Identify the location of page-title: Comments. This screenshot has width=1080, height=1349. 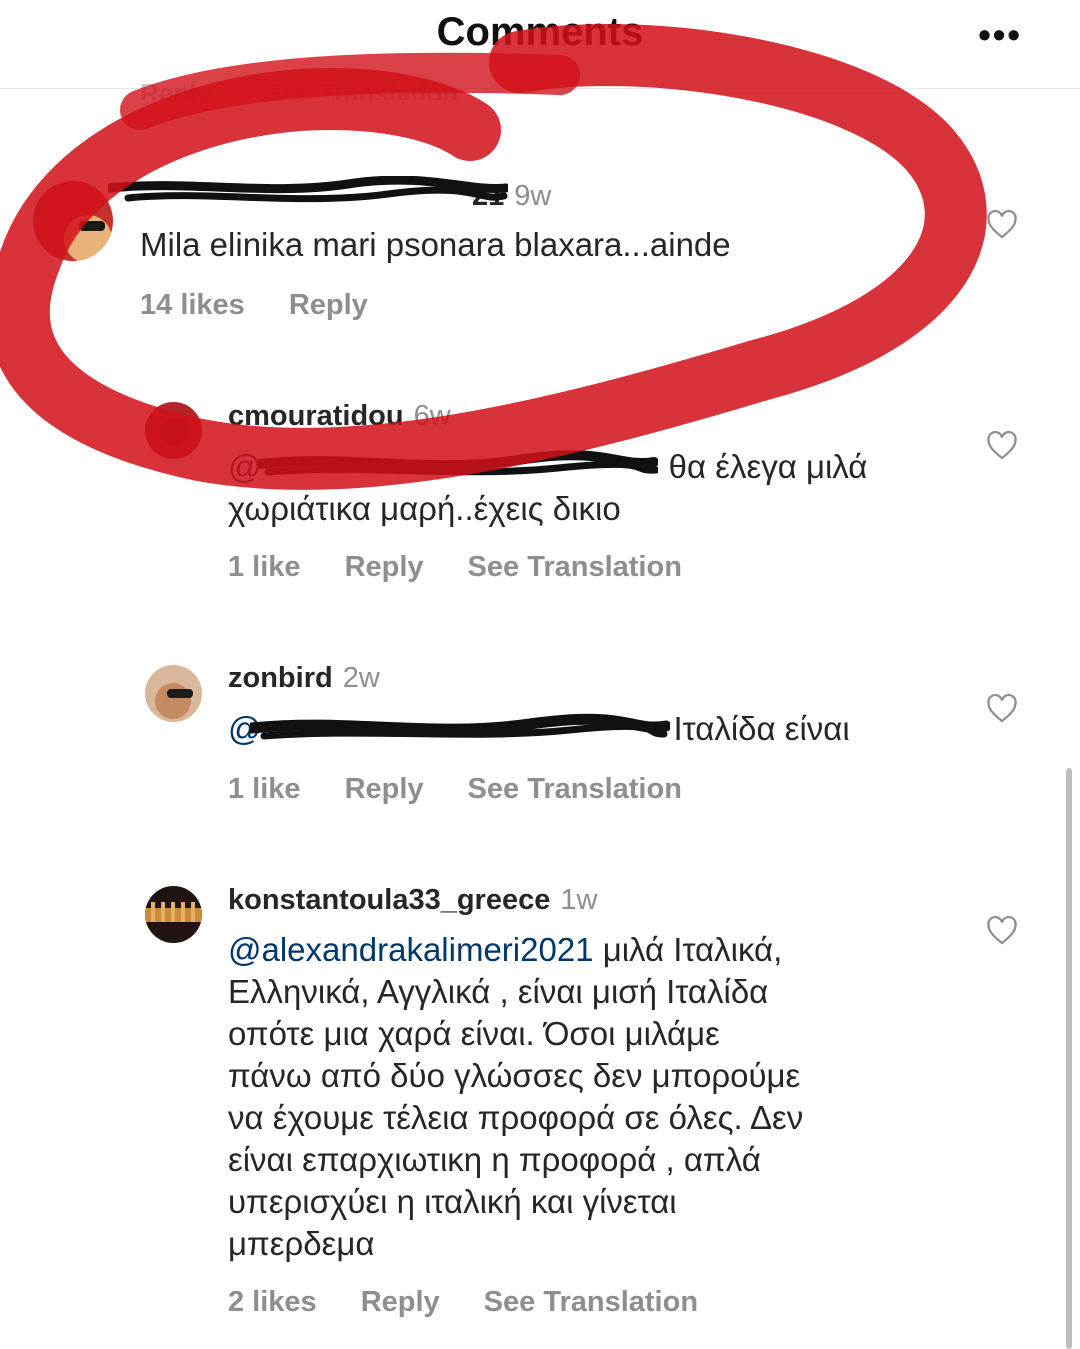
(540, 32).